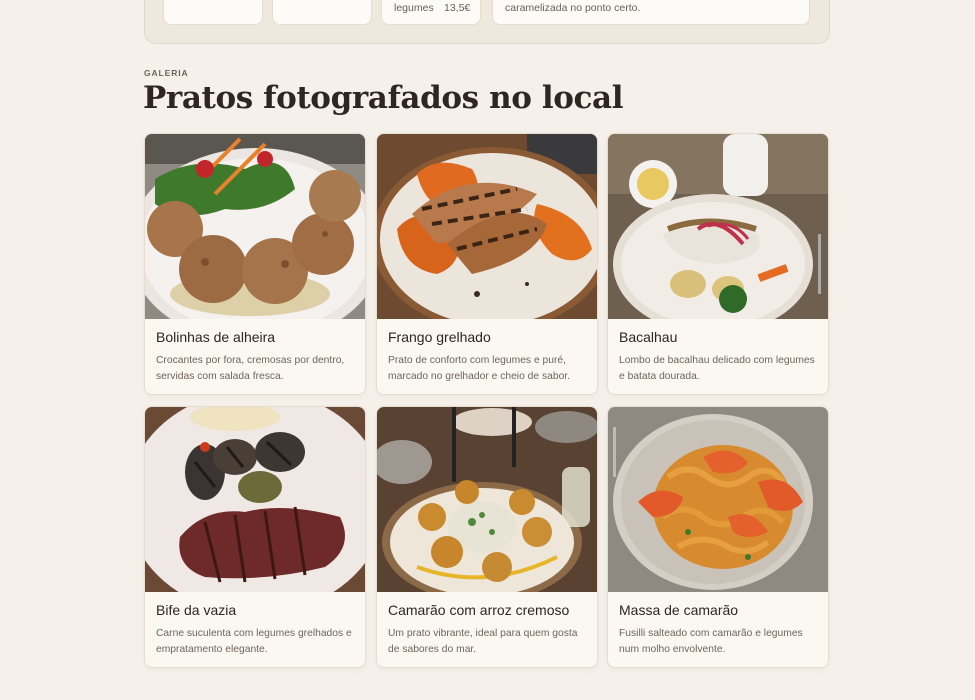 Image resolution: width=975 pixels, height=700 pixels. What do you see at coordinates (255, 226) in the screenshot?
I see `dish-photo-bolinhas` at bounding box center [255, 226].